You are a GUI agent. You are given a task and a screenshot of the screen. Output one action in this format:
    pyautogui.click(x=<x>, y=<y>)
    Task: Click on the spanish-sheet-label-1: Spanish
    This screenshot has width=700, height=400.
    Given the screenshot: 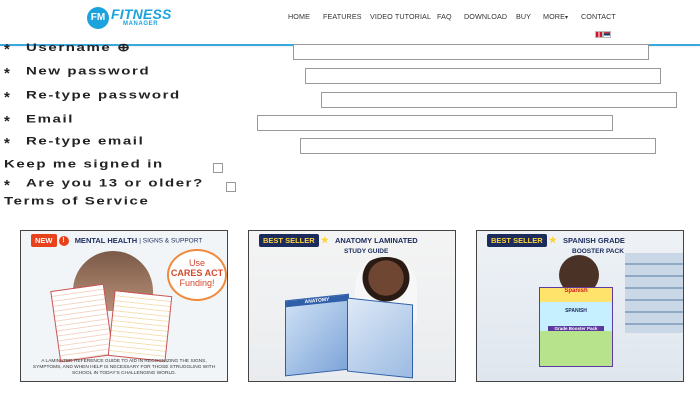 What is the action you would take?
    pyautogui.click(x=576, y=291)
    